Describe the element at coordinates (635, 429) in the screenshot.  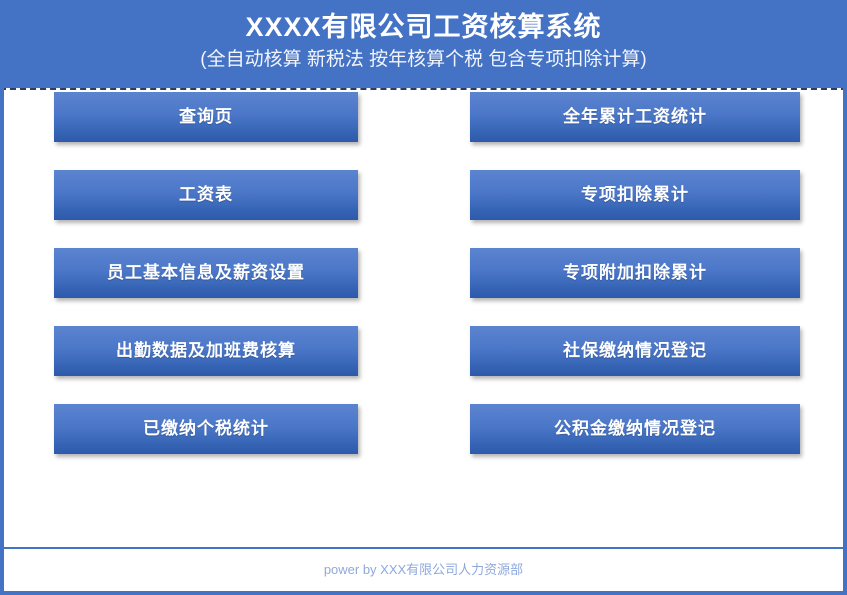
I see `menu-button-housing-fund-registration: 公积金缴纳情况登记` at that location.